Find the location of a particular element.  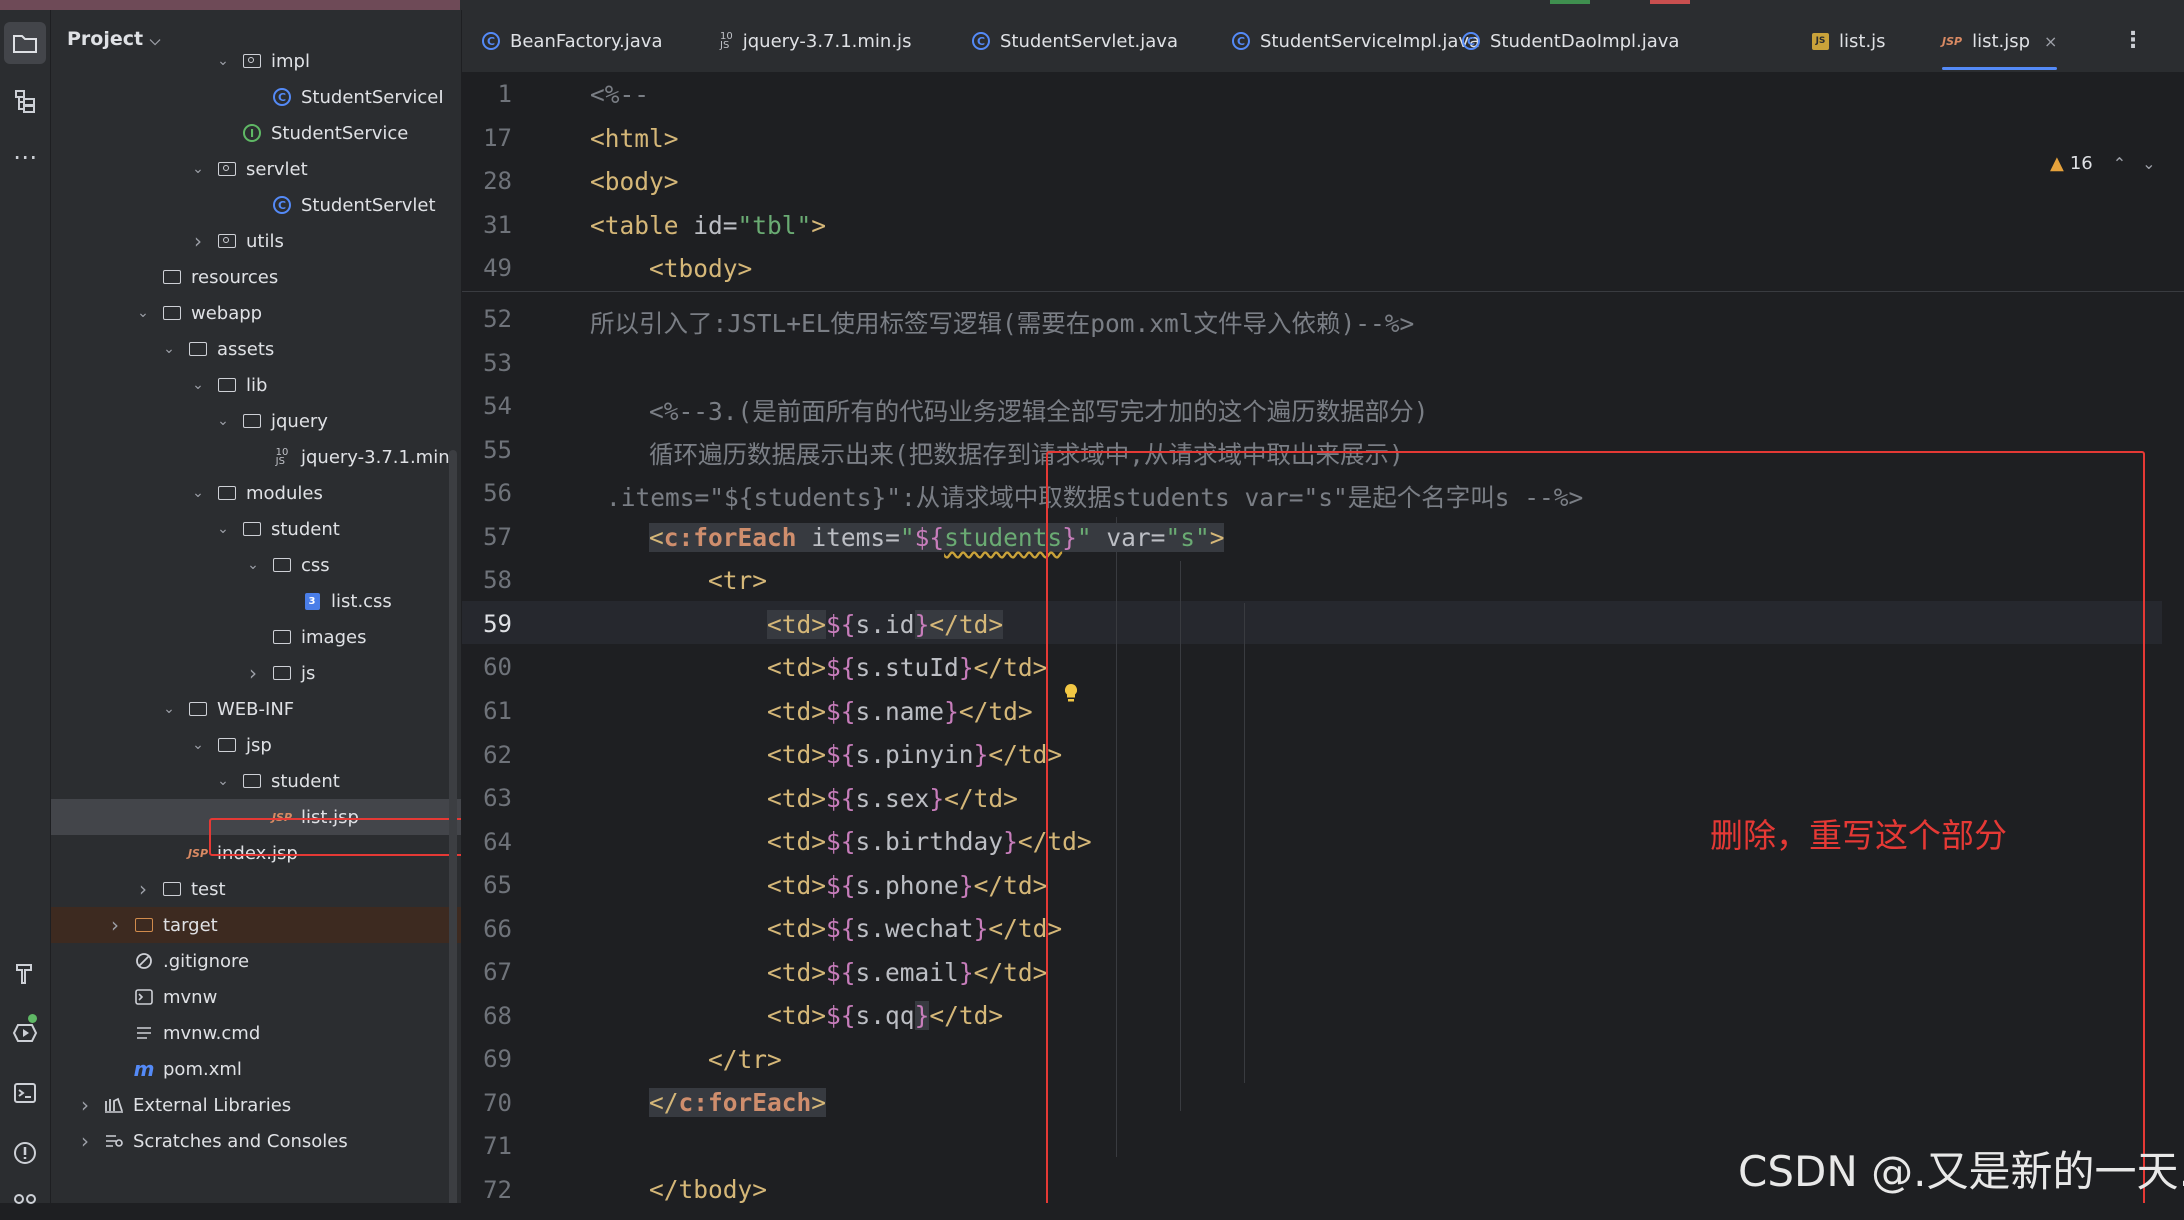

tree-item: ⌄ jquery is located at coordinates (256, 421).